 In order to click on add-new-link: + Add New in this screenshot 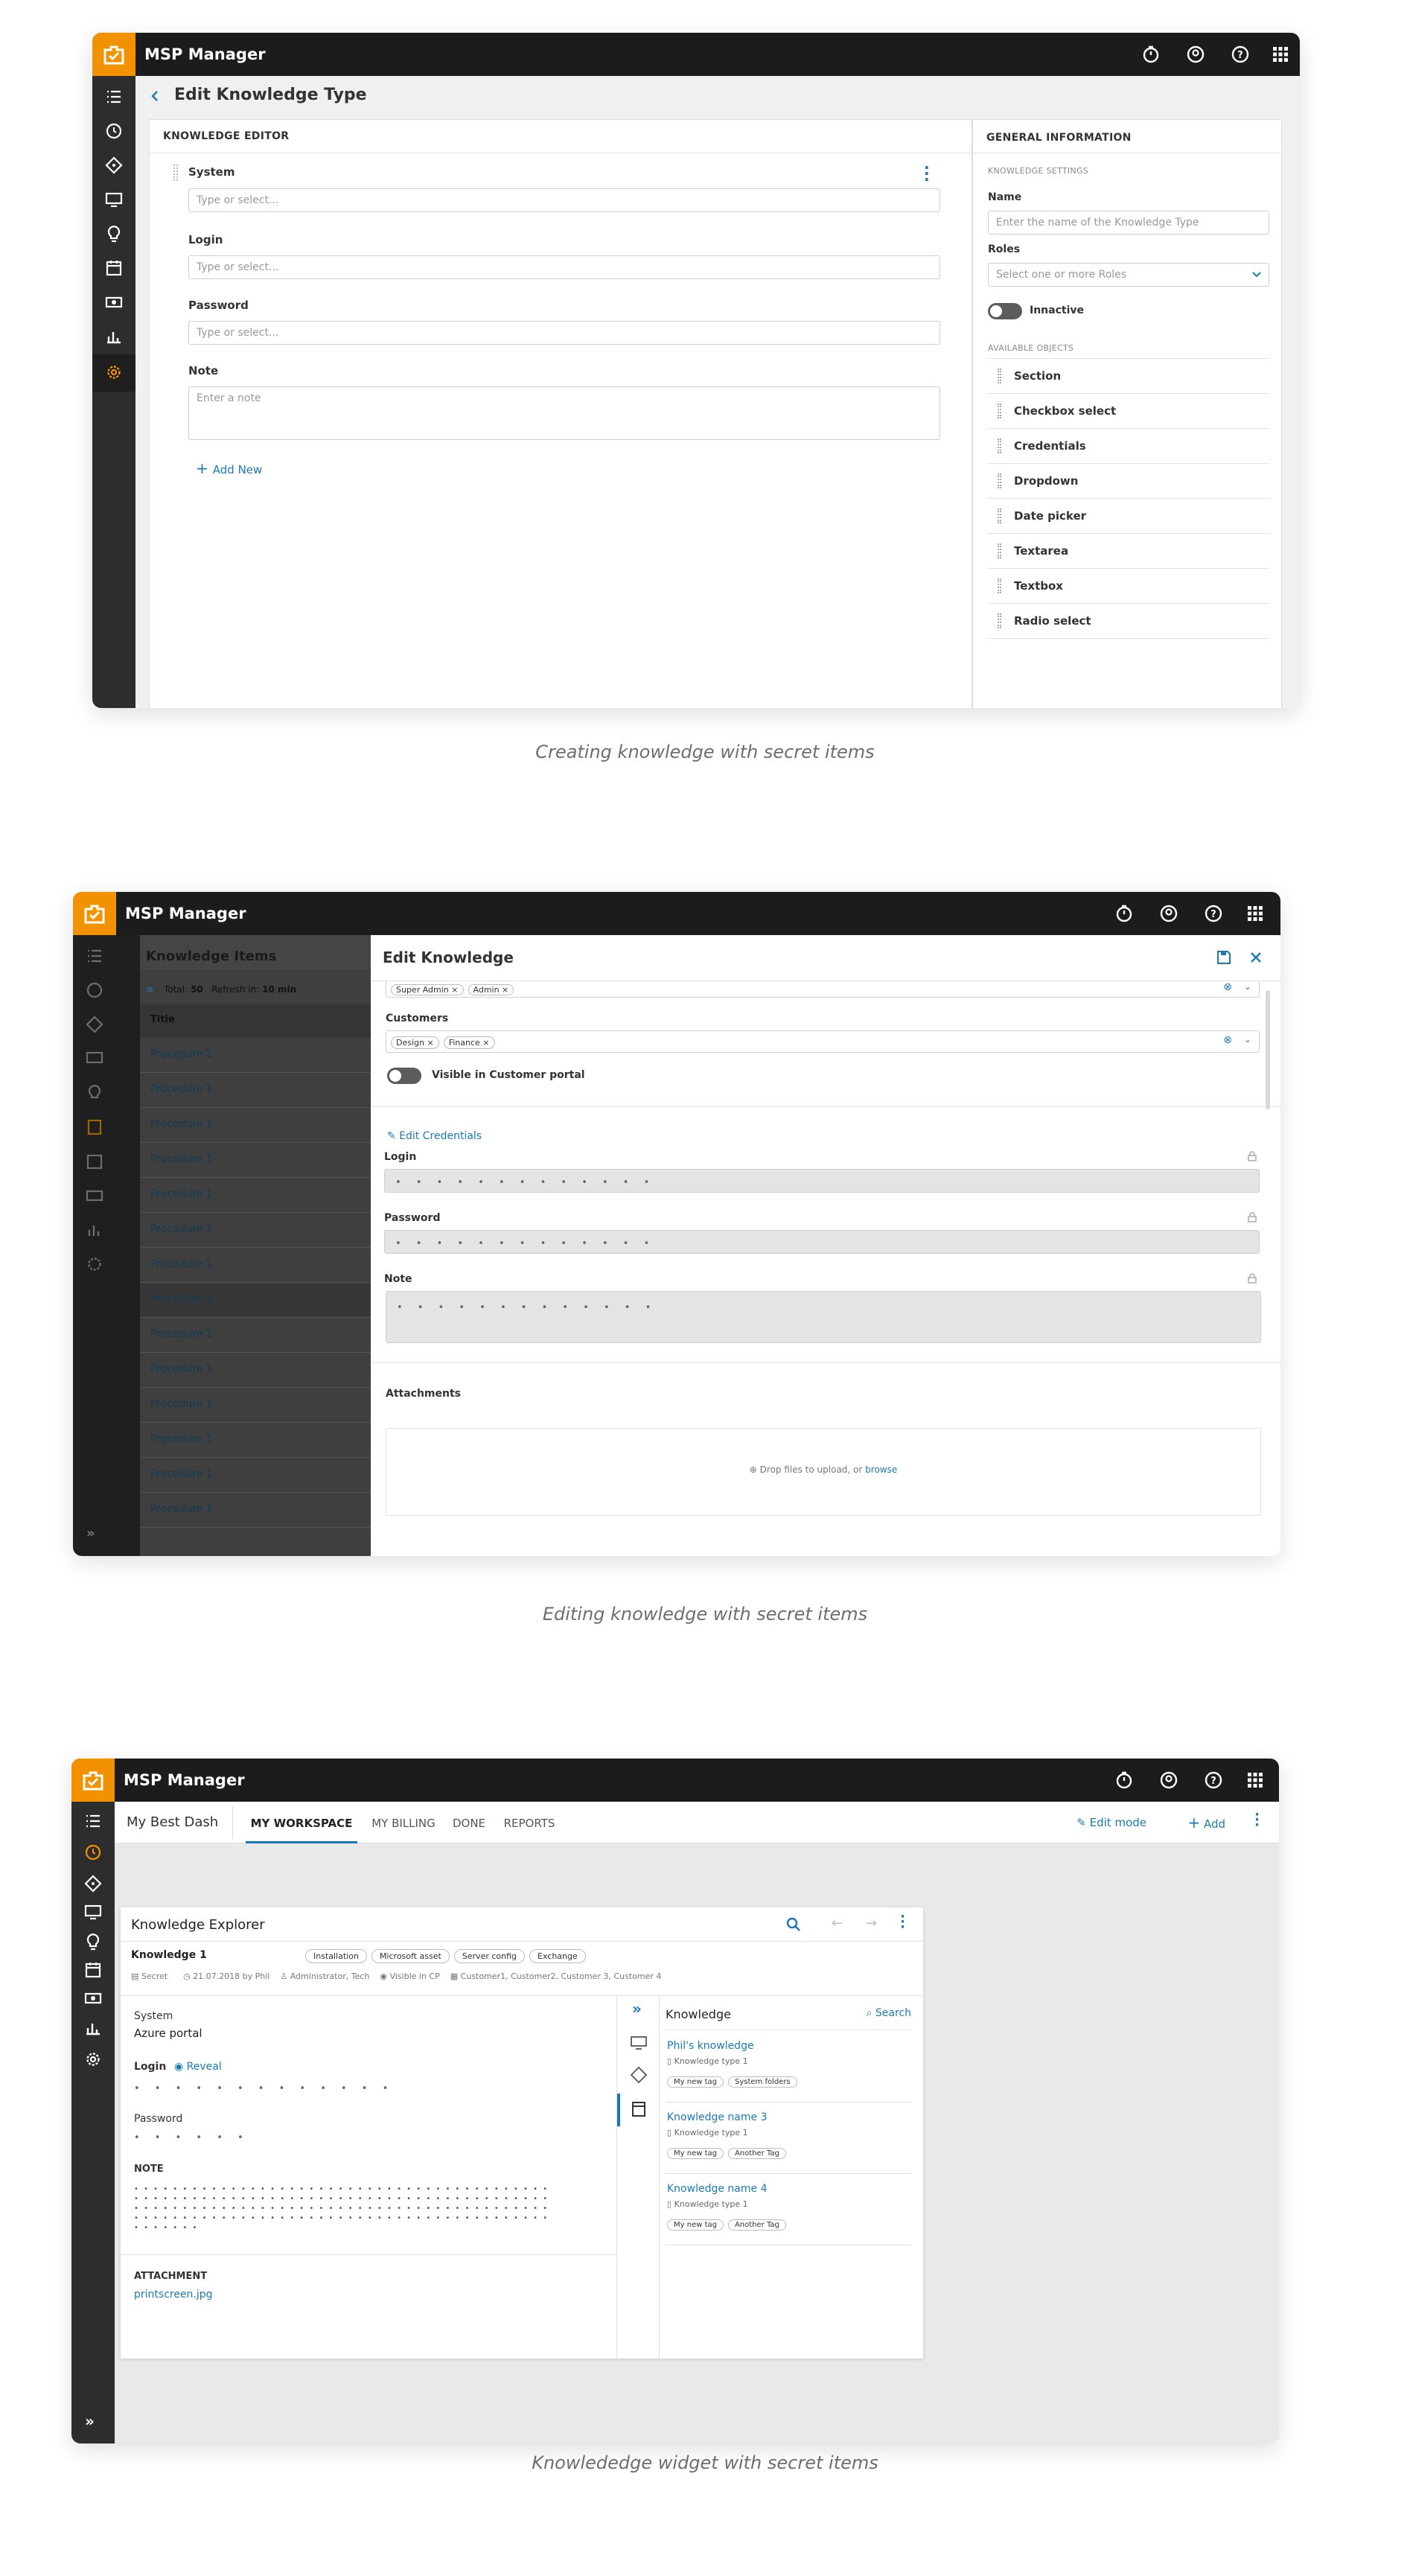, I will do `click(229, 468)`.